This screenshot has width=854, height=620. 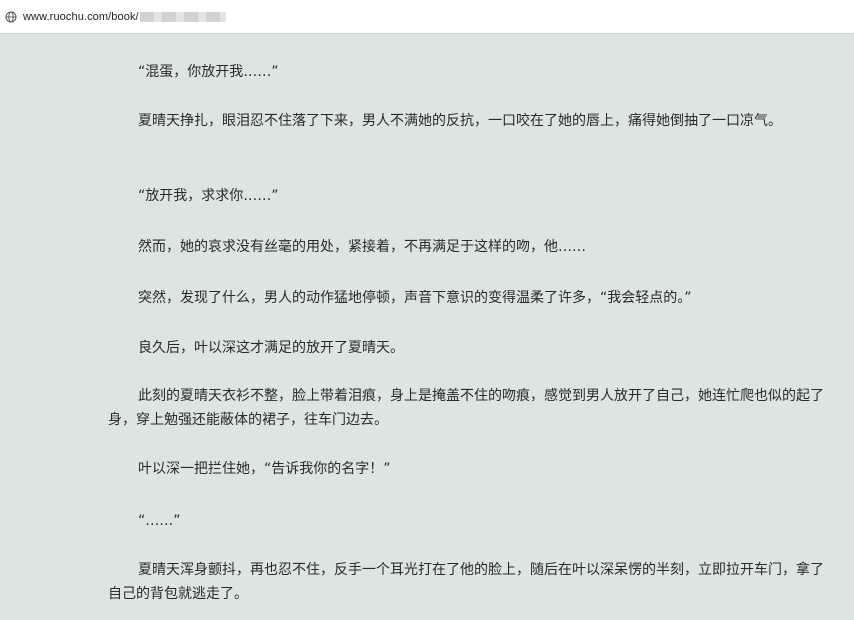 I want to click on paragraph-1: “混蛋，你放开我……”, so click(x=208, y=72).